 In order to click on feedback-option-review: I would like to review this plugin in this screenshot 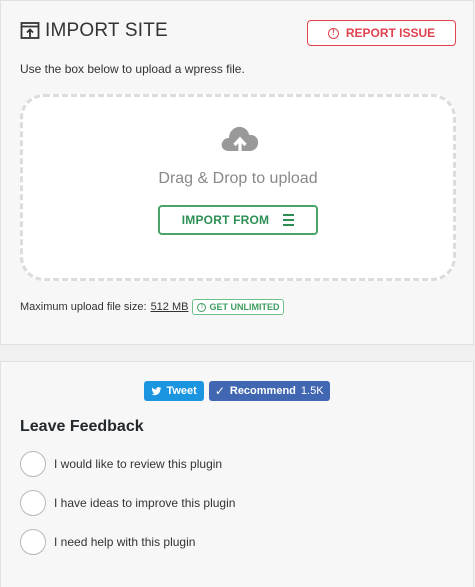, I will do `click(121, 464)`.